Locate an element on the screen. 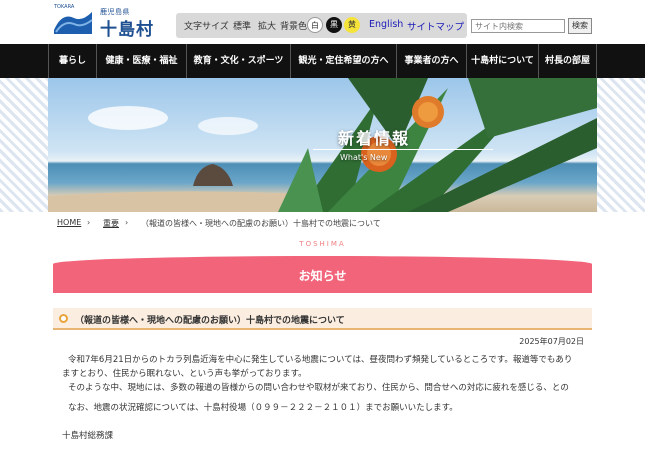 This screenshot has height=449, width=645. site-logo: TOKARA 鹿児島県 十島村 is located at coordinates (107, 22).